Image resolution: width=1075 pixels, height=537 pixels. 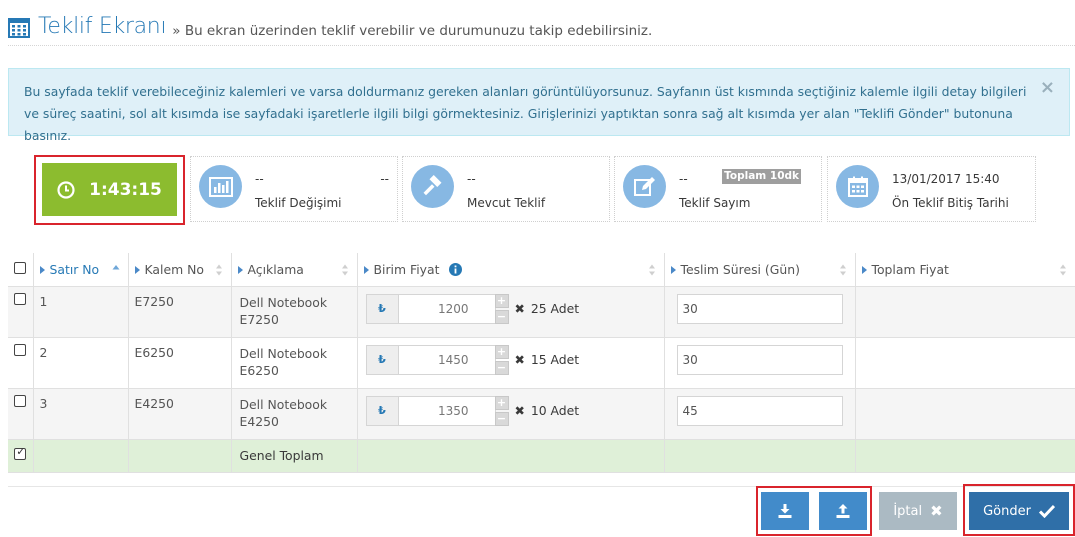 I want to click on upload-button, so click(x=843, y=511).